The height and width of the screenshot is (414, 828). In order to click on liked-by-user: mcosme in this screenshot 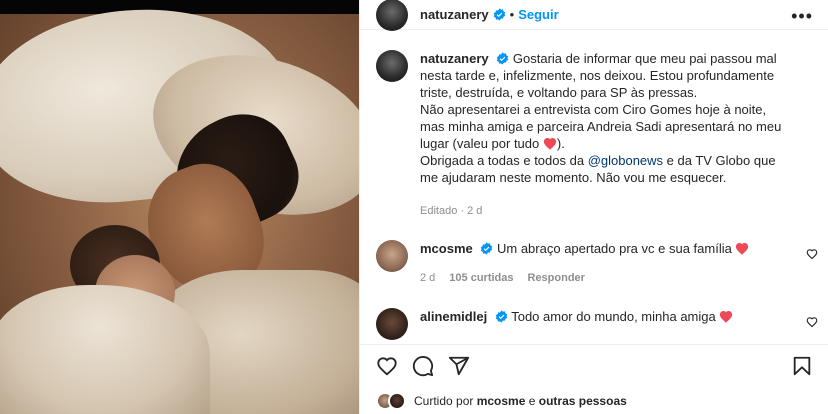, I will do `click(501, 401)`.